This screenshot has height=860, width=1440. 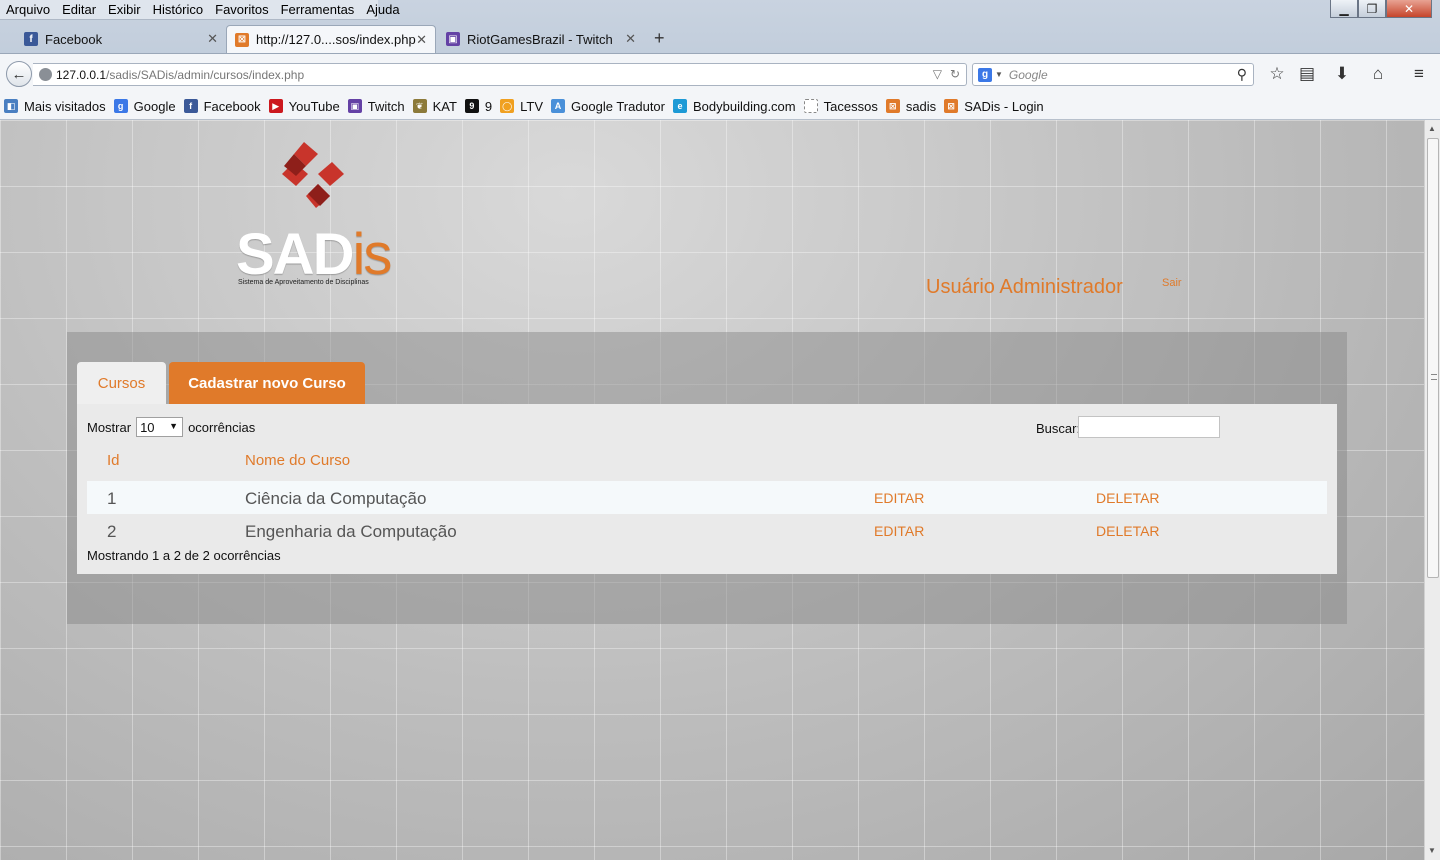 I want to click on scrollbar-thumb, so click(x=1433, y=358).